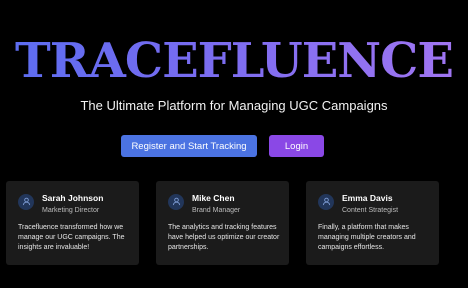 The image size is (468, 288). I want to click on register-button: Register and Start Tracking, so click(189, 146).